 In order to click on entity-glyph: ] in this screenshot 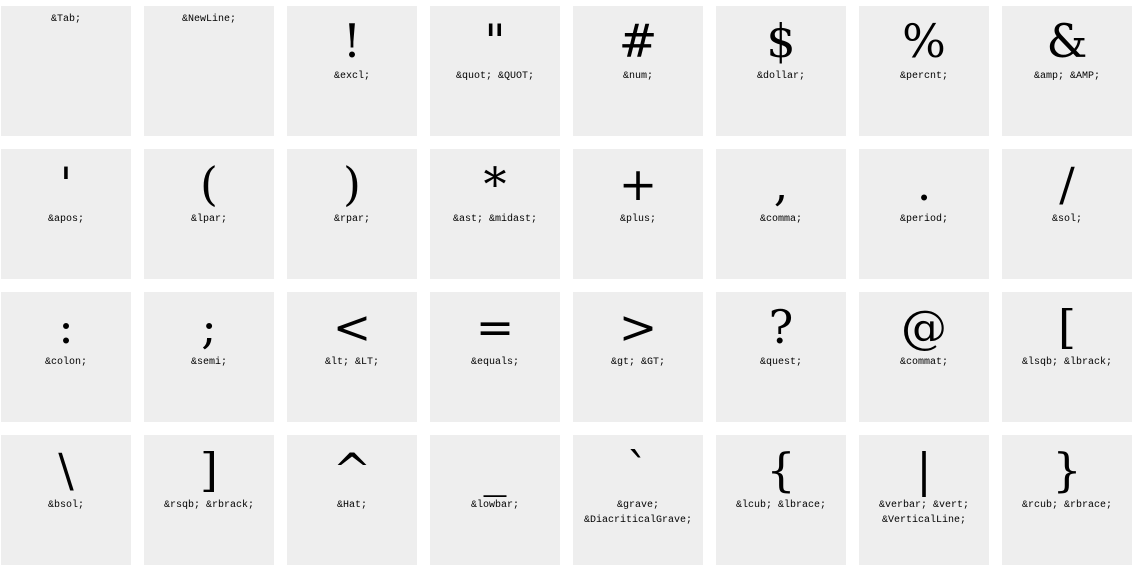, I will do `click(209, 470)`.